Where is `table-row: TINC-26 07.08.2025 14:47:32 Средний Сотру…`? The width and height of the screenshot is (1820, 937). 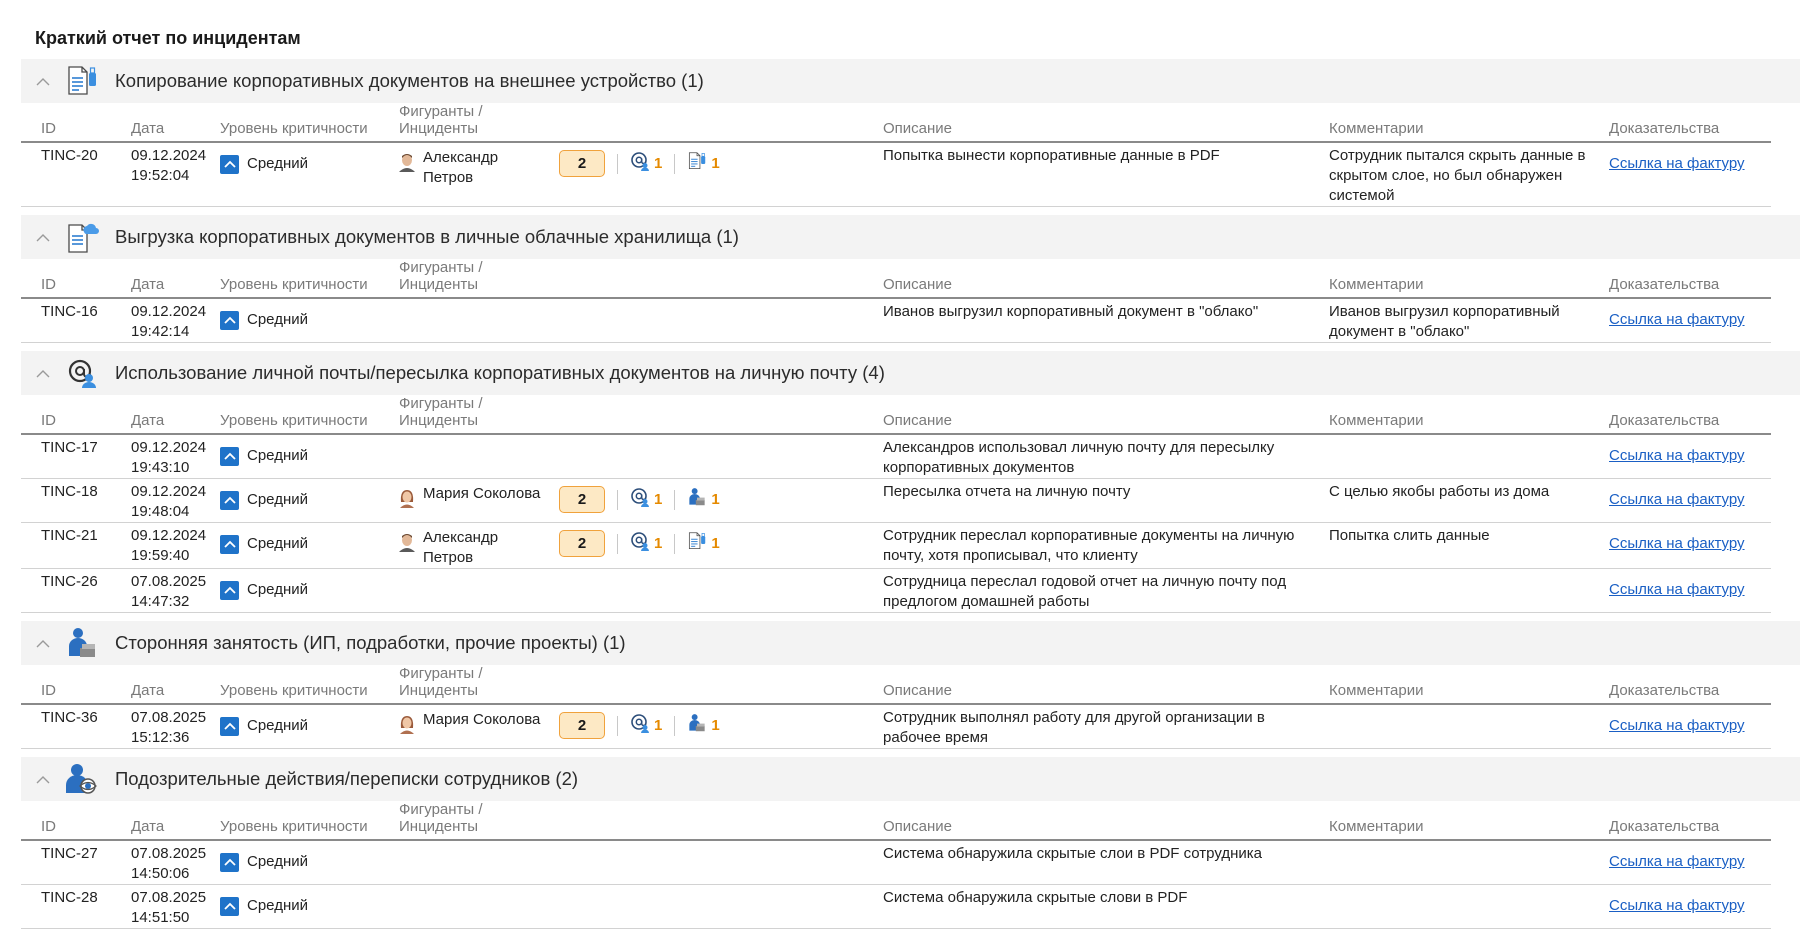
table-row: TINC-26 07.08.2025 14:47:32 Средний Сотру… is located at coordinates (896, 590).